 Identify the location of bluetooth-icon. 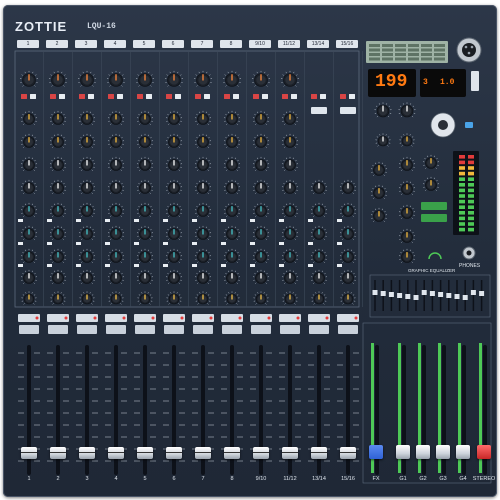
(469, 125).